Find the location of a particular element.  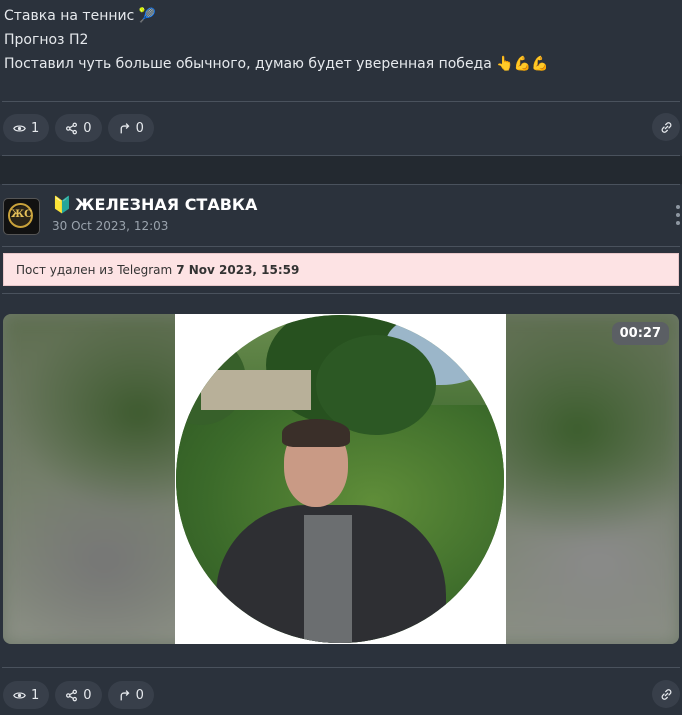

channel-name: 🔰 ЖЕЛЕЗНАЯ СТАВКА is located at coordinates (154, 204).